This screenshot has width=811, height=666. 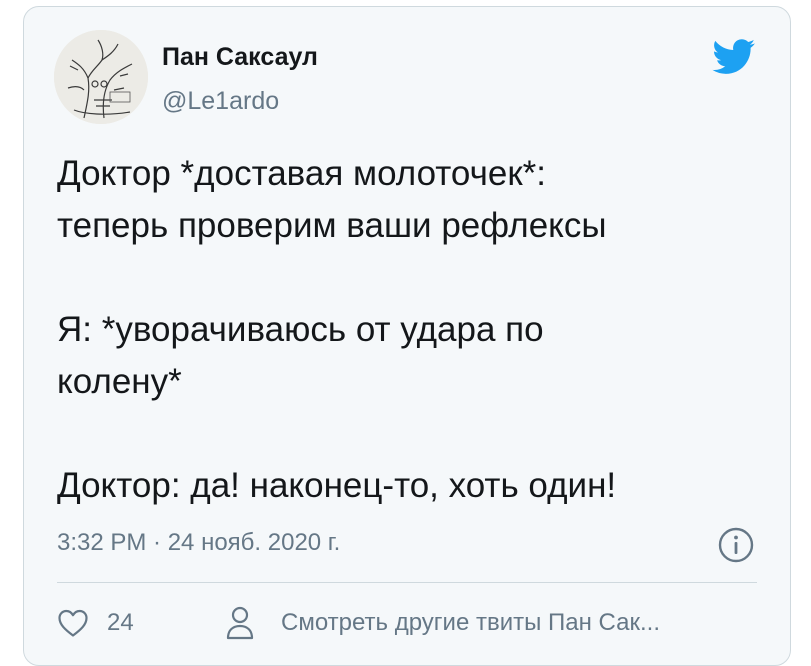 What do you see at coordinates (95, 623) in the screenshot?
I see `like-button: 24` at bounding box center [95, 623].